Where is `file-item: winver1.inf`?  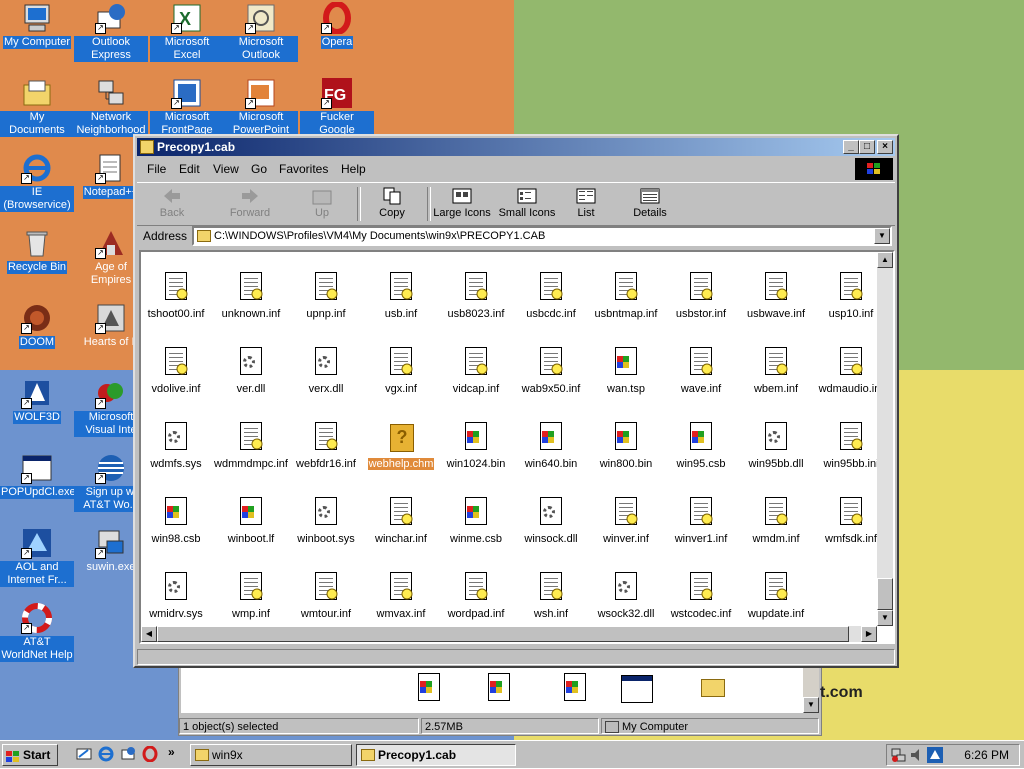
file-item: winver1.inf is located at coordinates (701, 521).